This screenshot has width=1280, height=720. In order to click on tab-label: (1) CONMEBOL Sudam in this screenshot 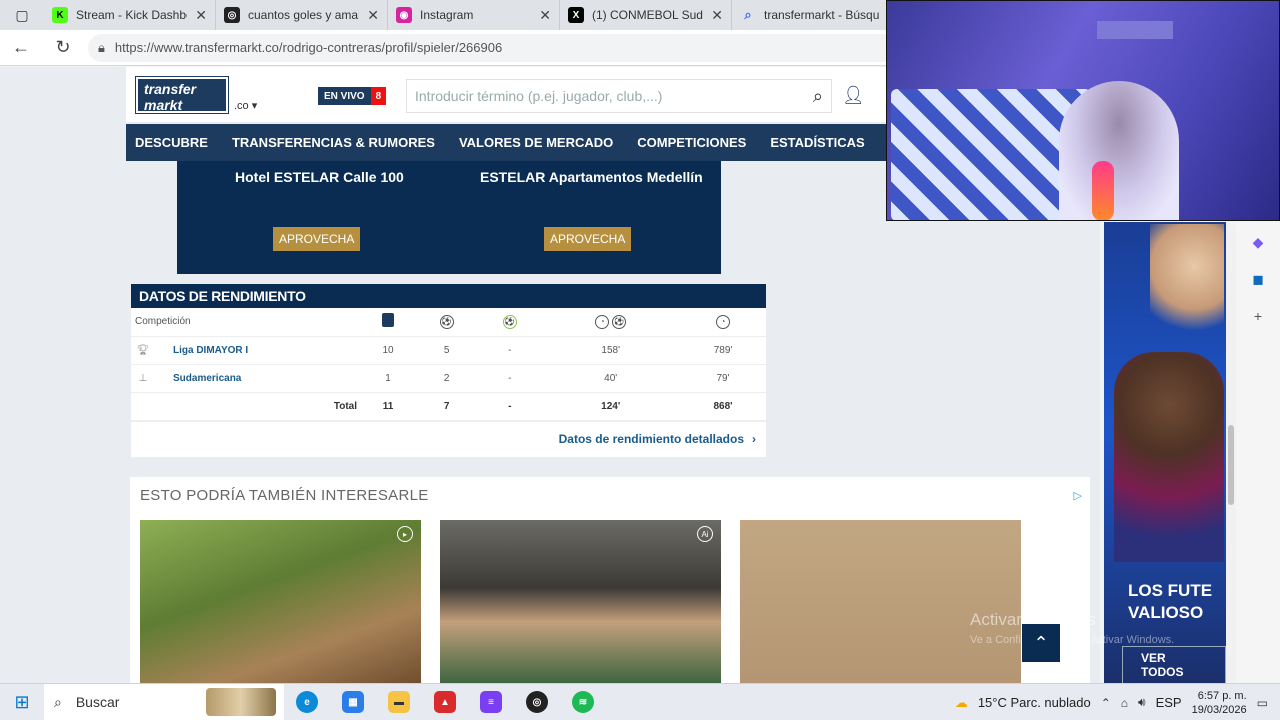, I will do `click(647, 15)`.